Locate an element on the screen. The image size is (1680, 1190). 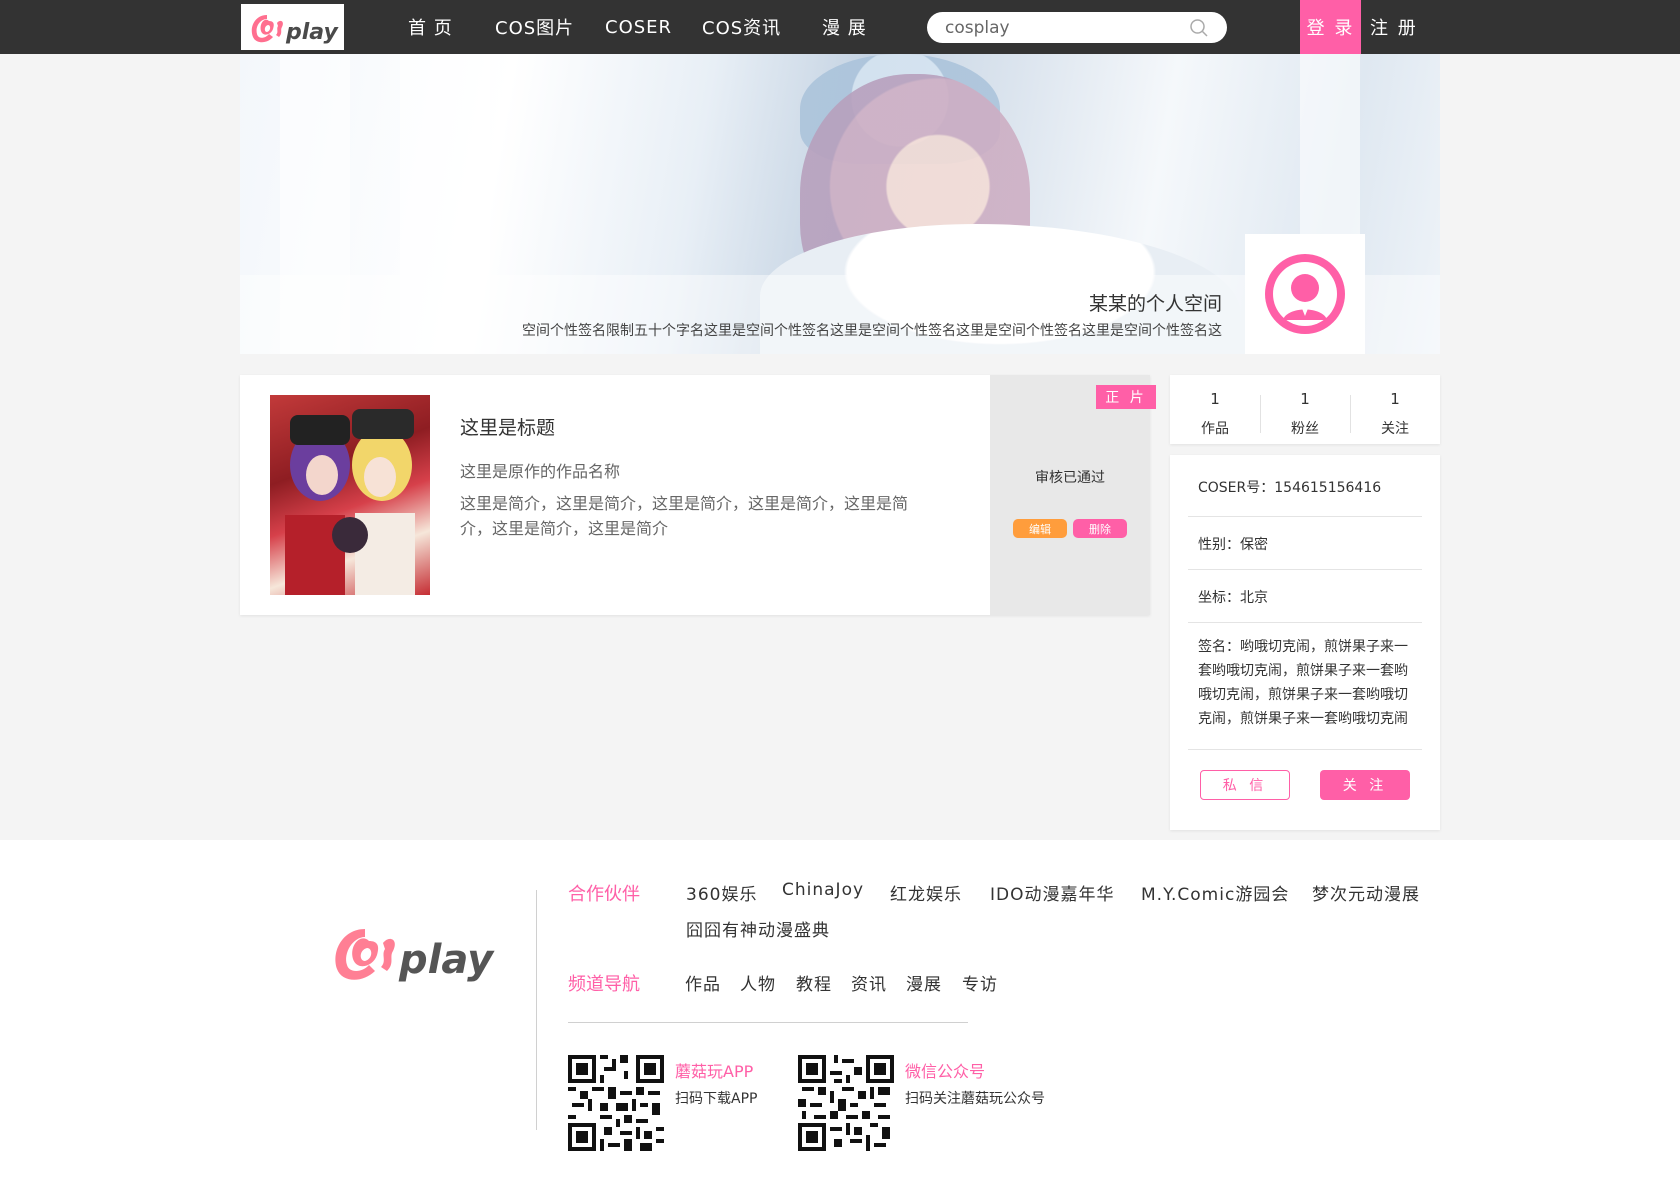
footer-logo: play is located at coordinates (410, 955).